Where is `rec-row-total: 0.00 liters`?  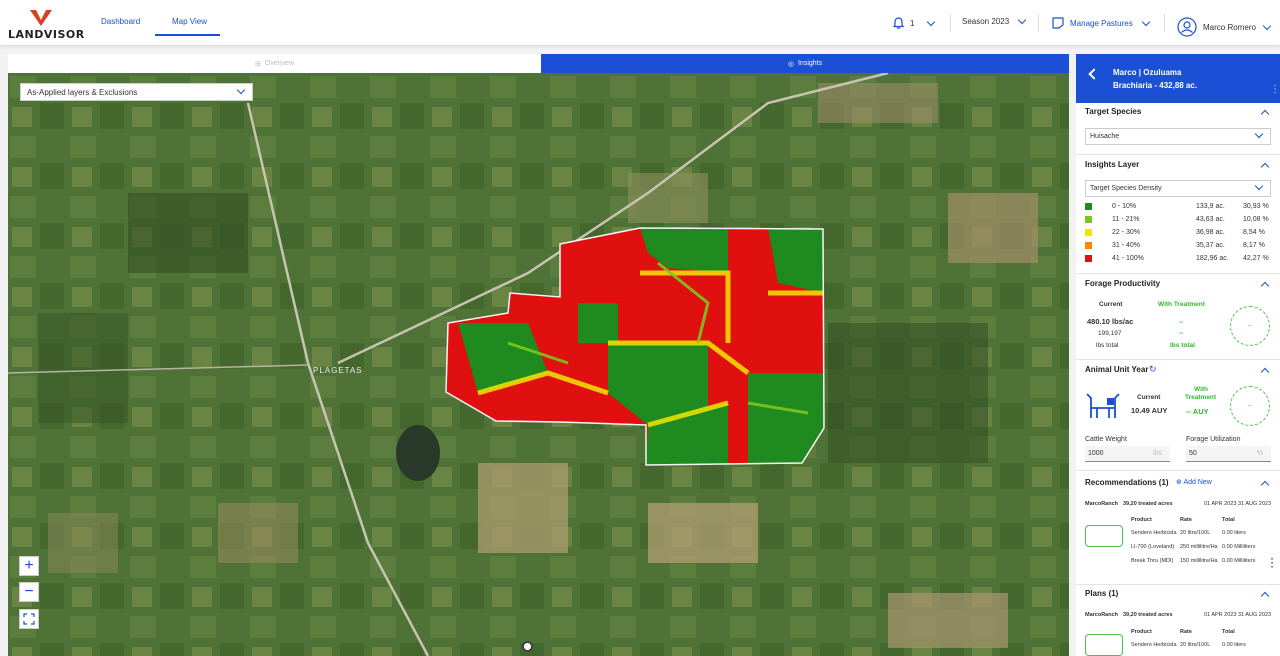 rec-row-total: 0.00 liters is located at coordinates (1234, 533).